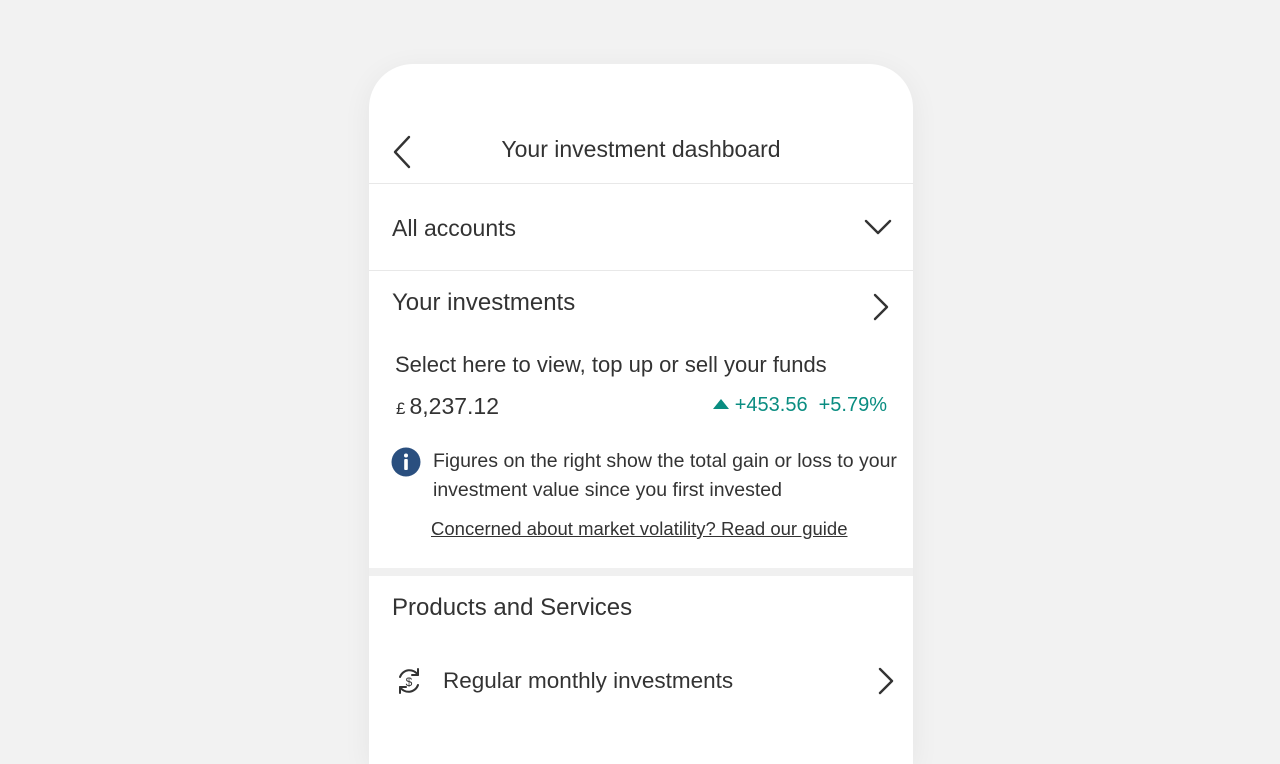 This screenshot has height=764, width=1280. I want to click on account-selector-value: All accounts, so click(454, 228).